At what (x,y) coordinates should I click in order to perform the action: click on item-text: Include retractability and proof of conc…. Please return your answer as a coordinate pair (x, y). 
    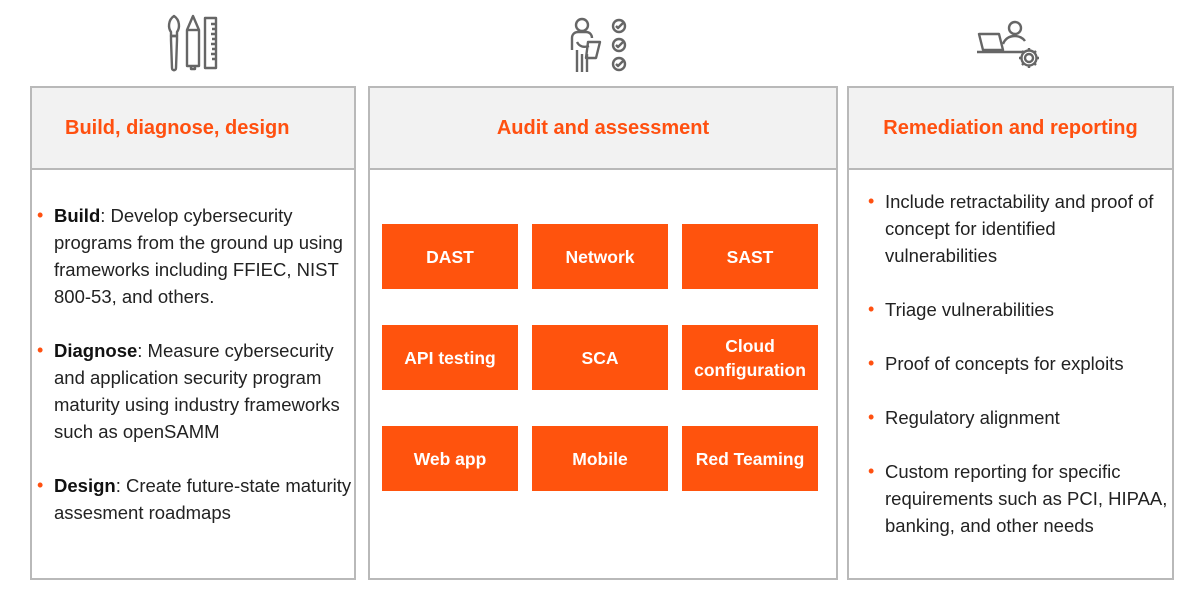
    Looking at the image, I should click on (1019, 228).